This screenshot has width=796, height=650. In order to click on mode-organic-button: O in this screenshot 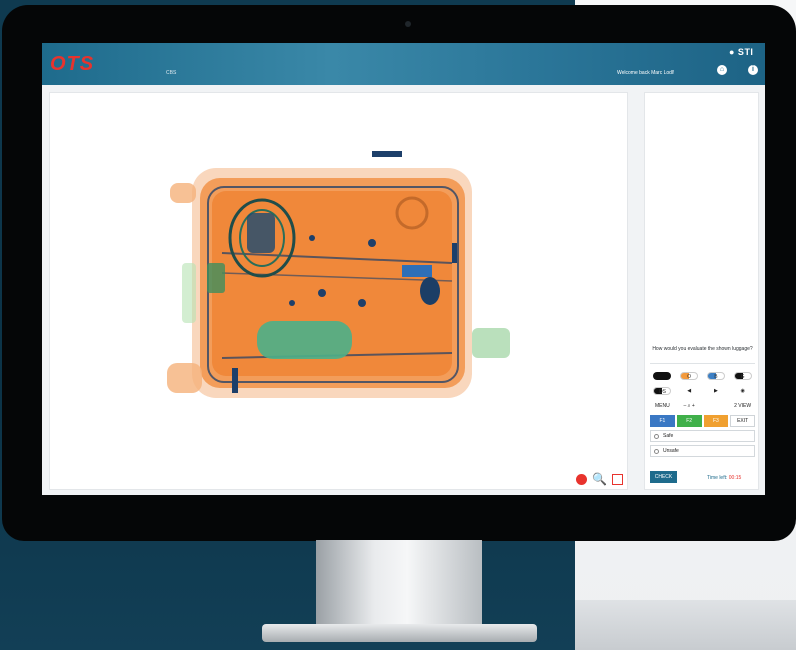, I will do `click(689, 376)`.